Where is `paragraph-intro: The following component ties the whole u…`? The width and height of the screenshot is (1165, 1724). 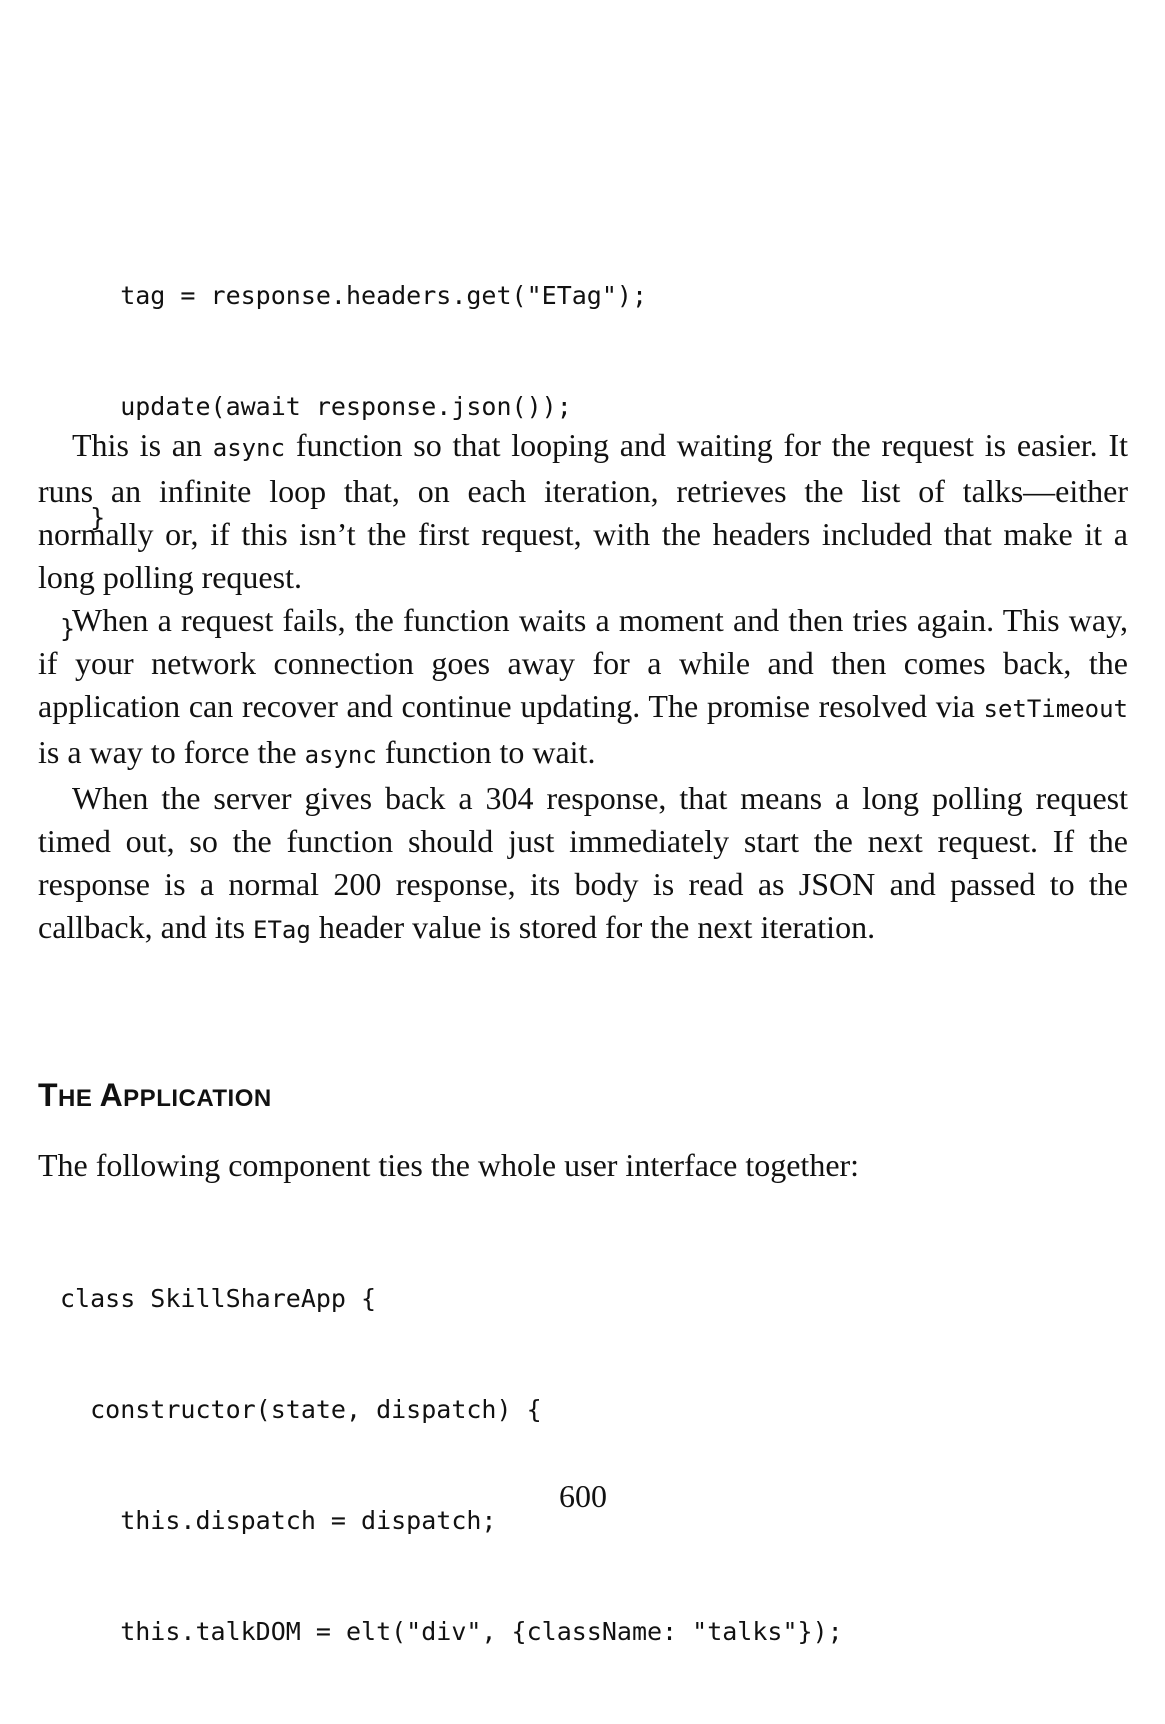 paragraph-intro: The following component ties the whole u… is located at coordinates (449, 1165).